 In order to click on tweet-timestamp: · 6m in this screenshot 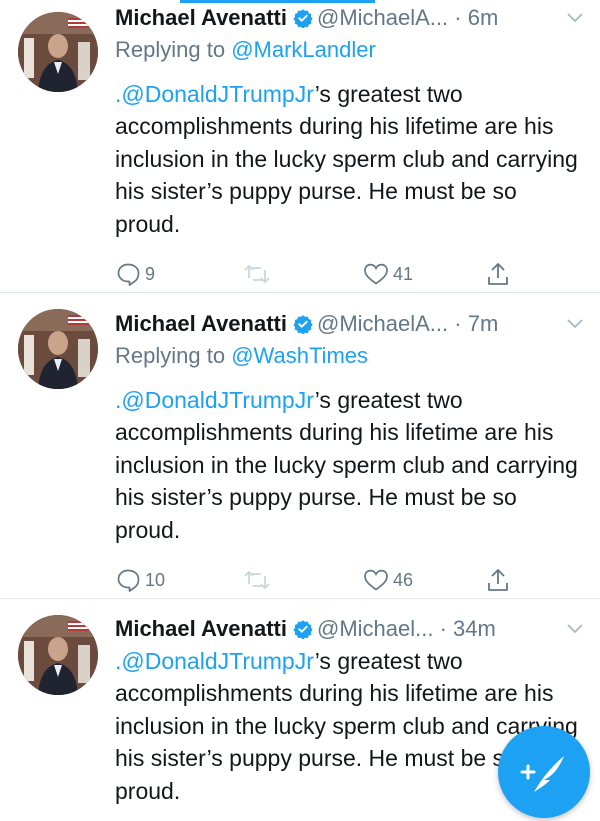, I will do `click(476, 17)`.